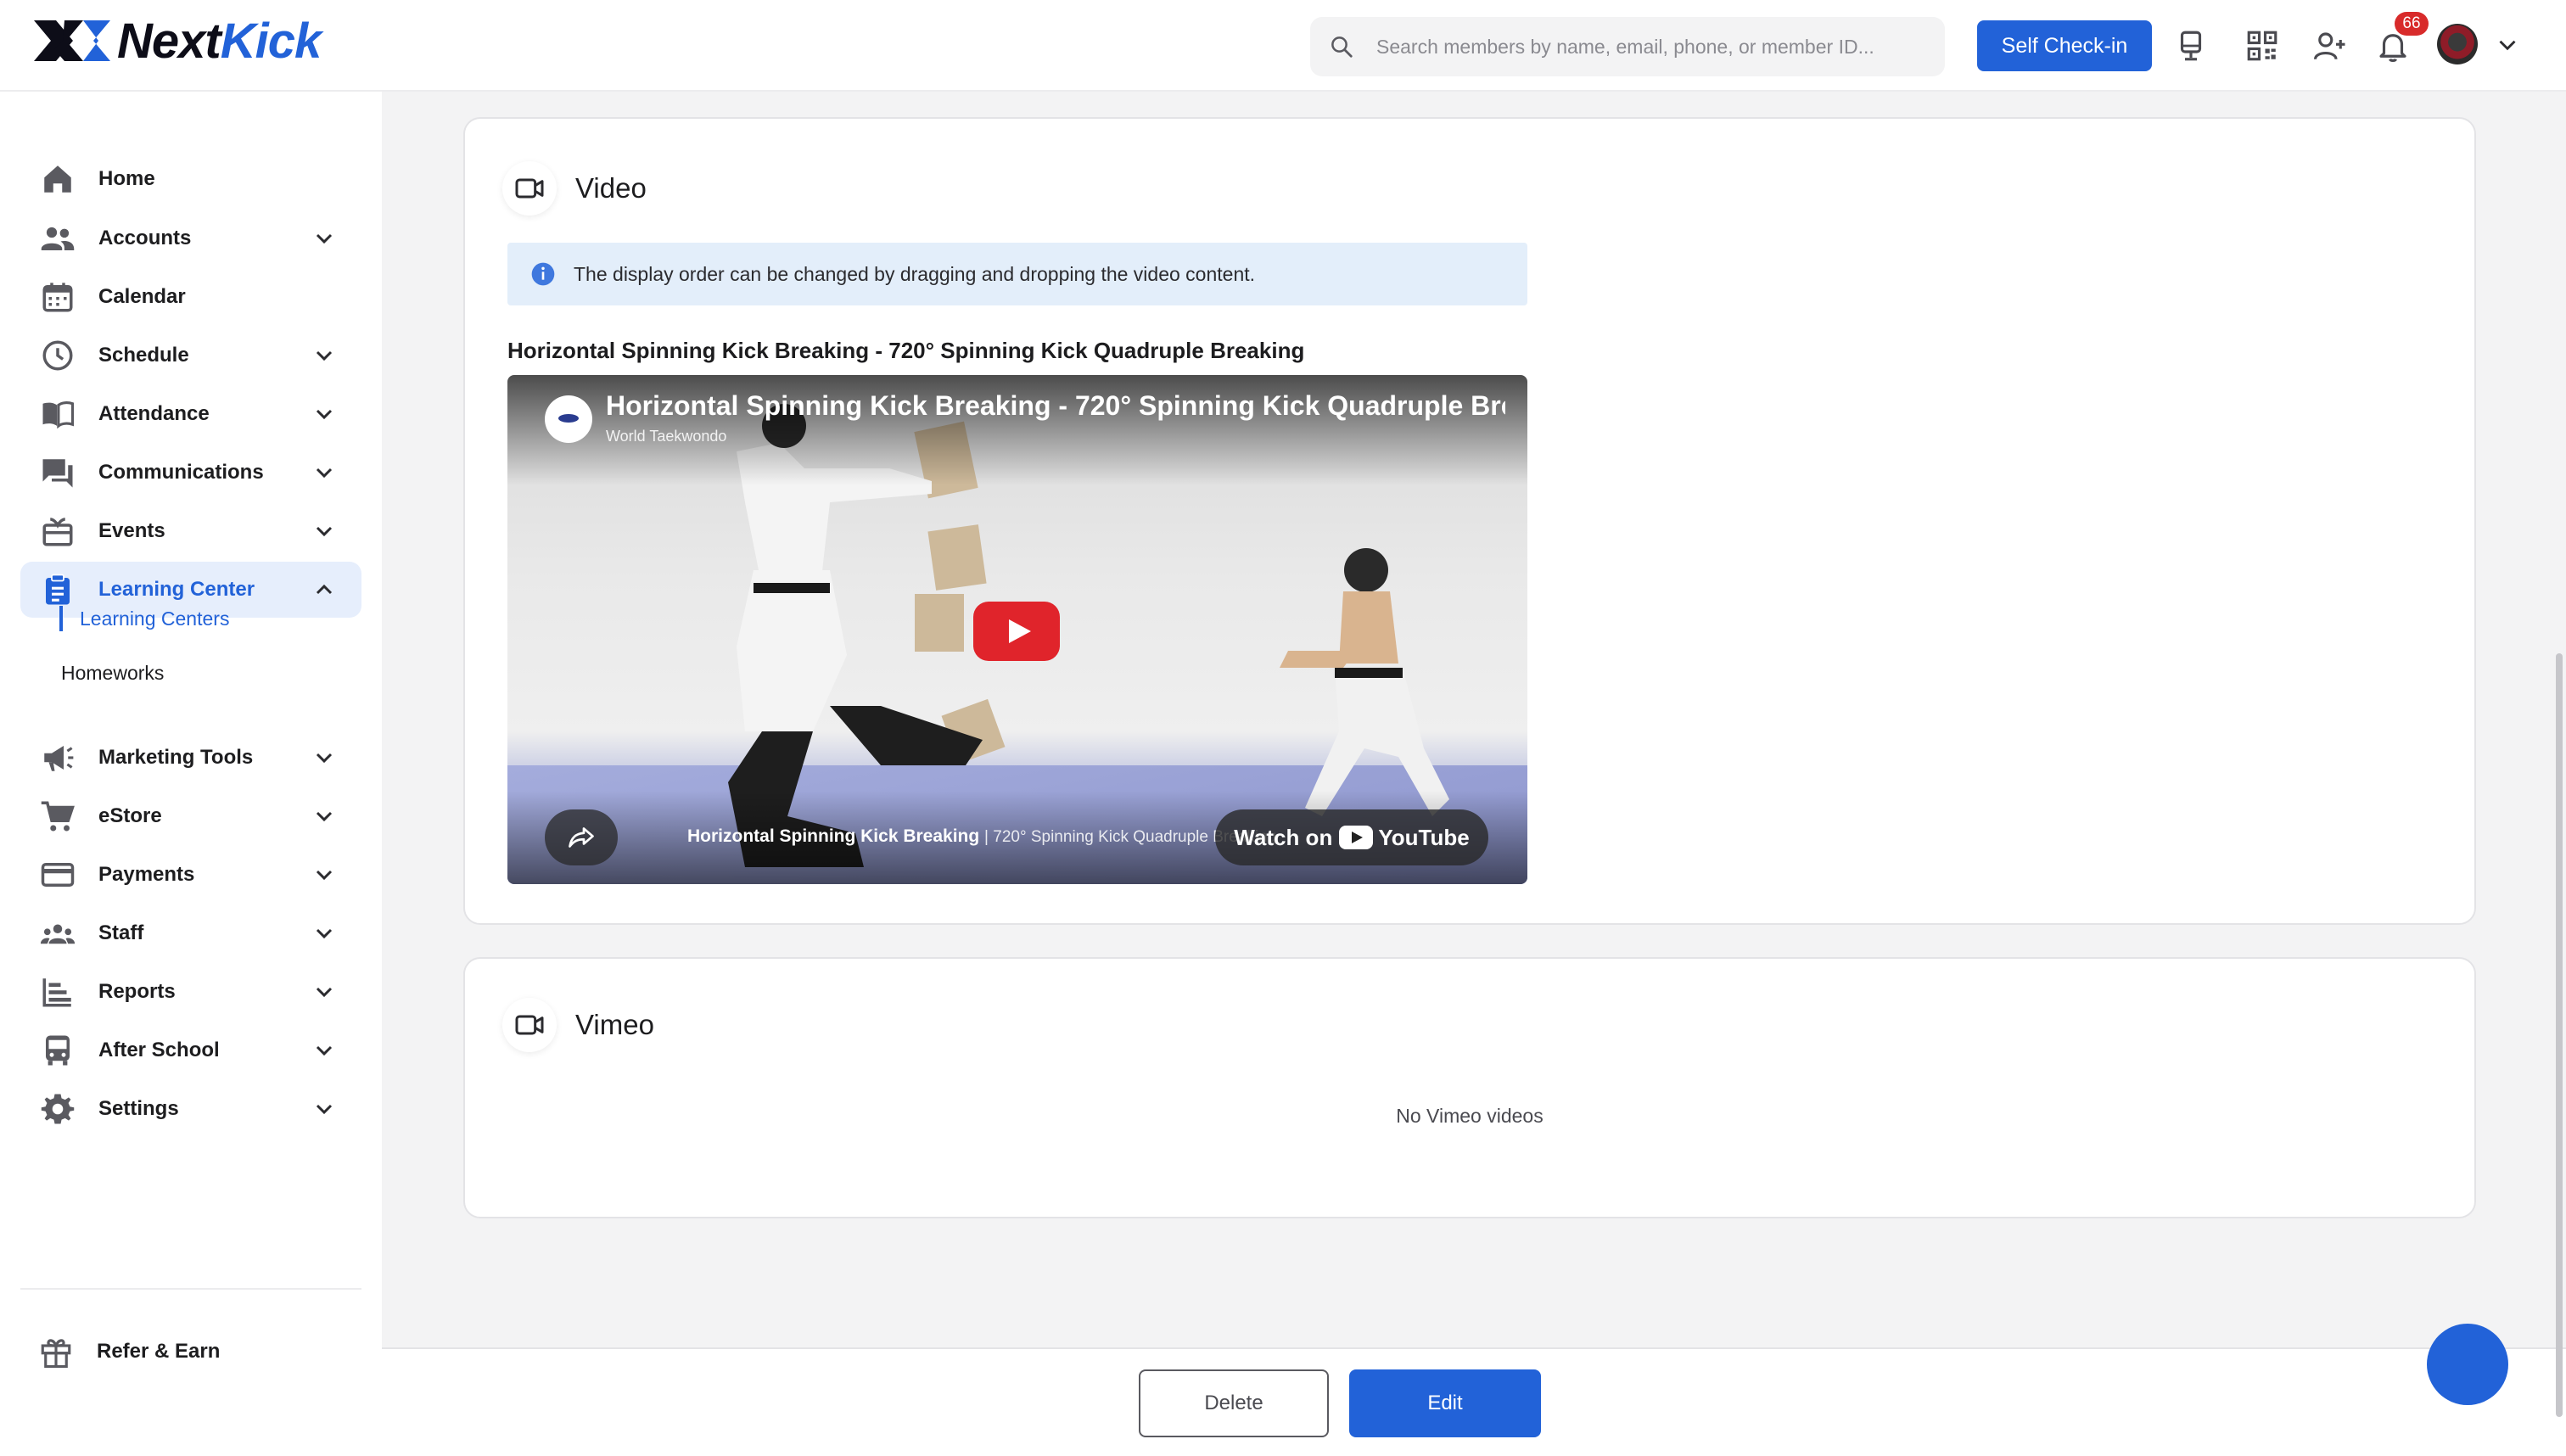  Describe the element at coordinates (190, 179) in the screenshot. I see `sidebar-item-home: Home` at that location.